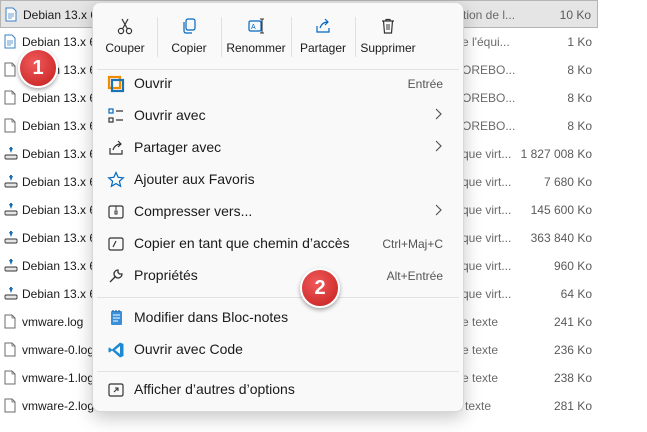 This screenshot has height=432, width=647. Describe the element at coordinates (125, 26) in the screenshot. I see `scissors-icon` at that location.